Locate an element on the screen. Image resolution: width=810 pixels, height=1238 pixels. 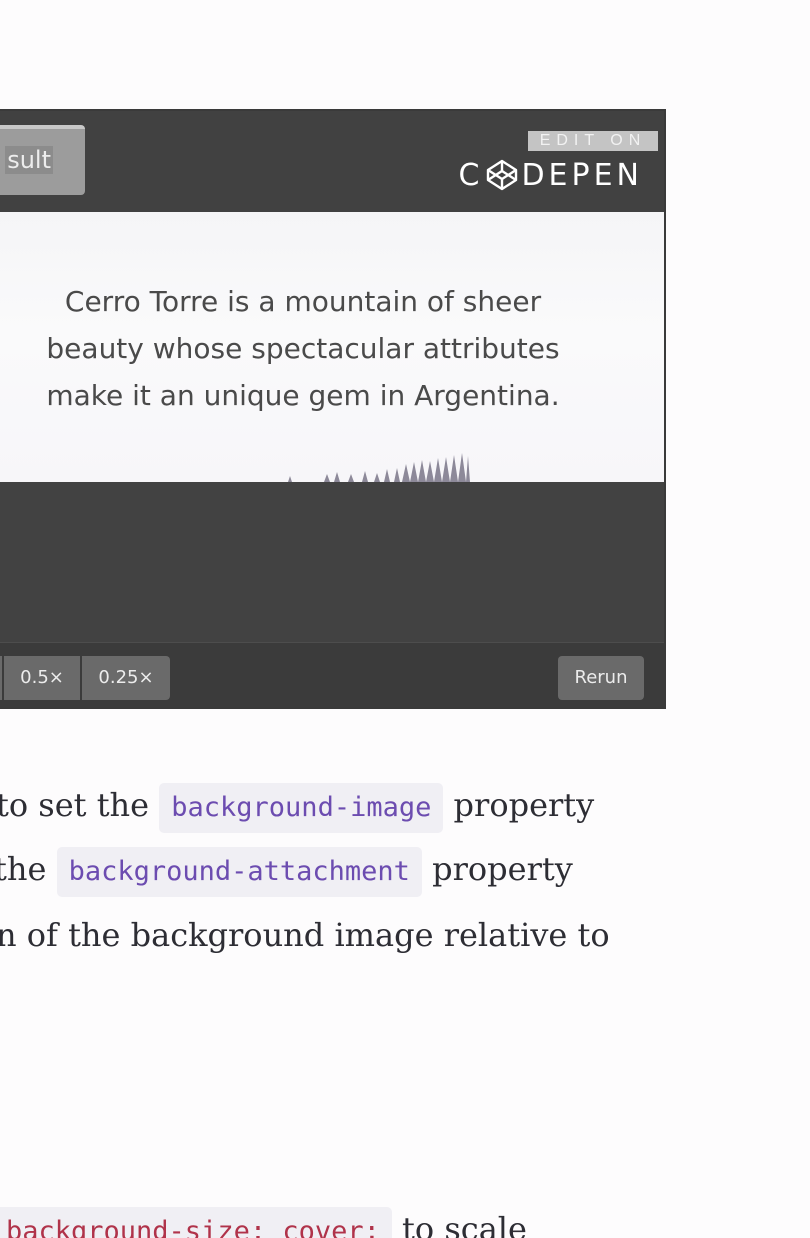
article-text: the is located at coordinates (23, 869).